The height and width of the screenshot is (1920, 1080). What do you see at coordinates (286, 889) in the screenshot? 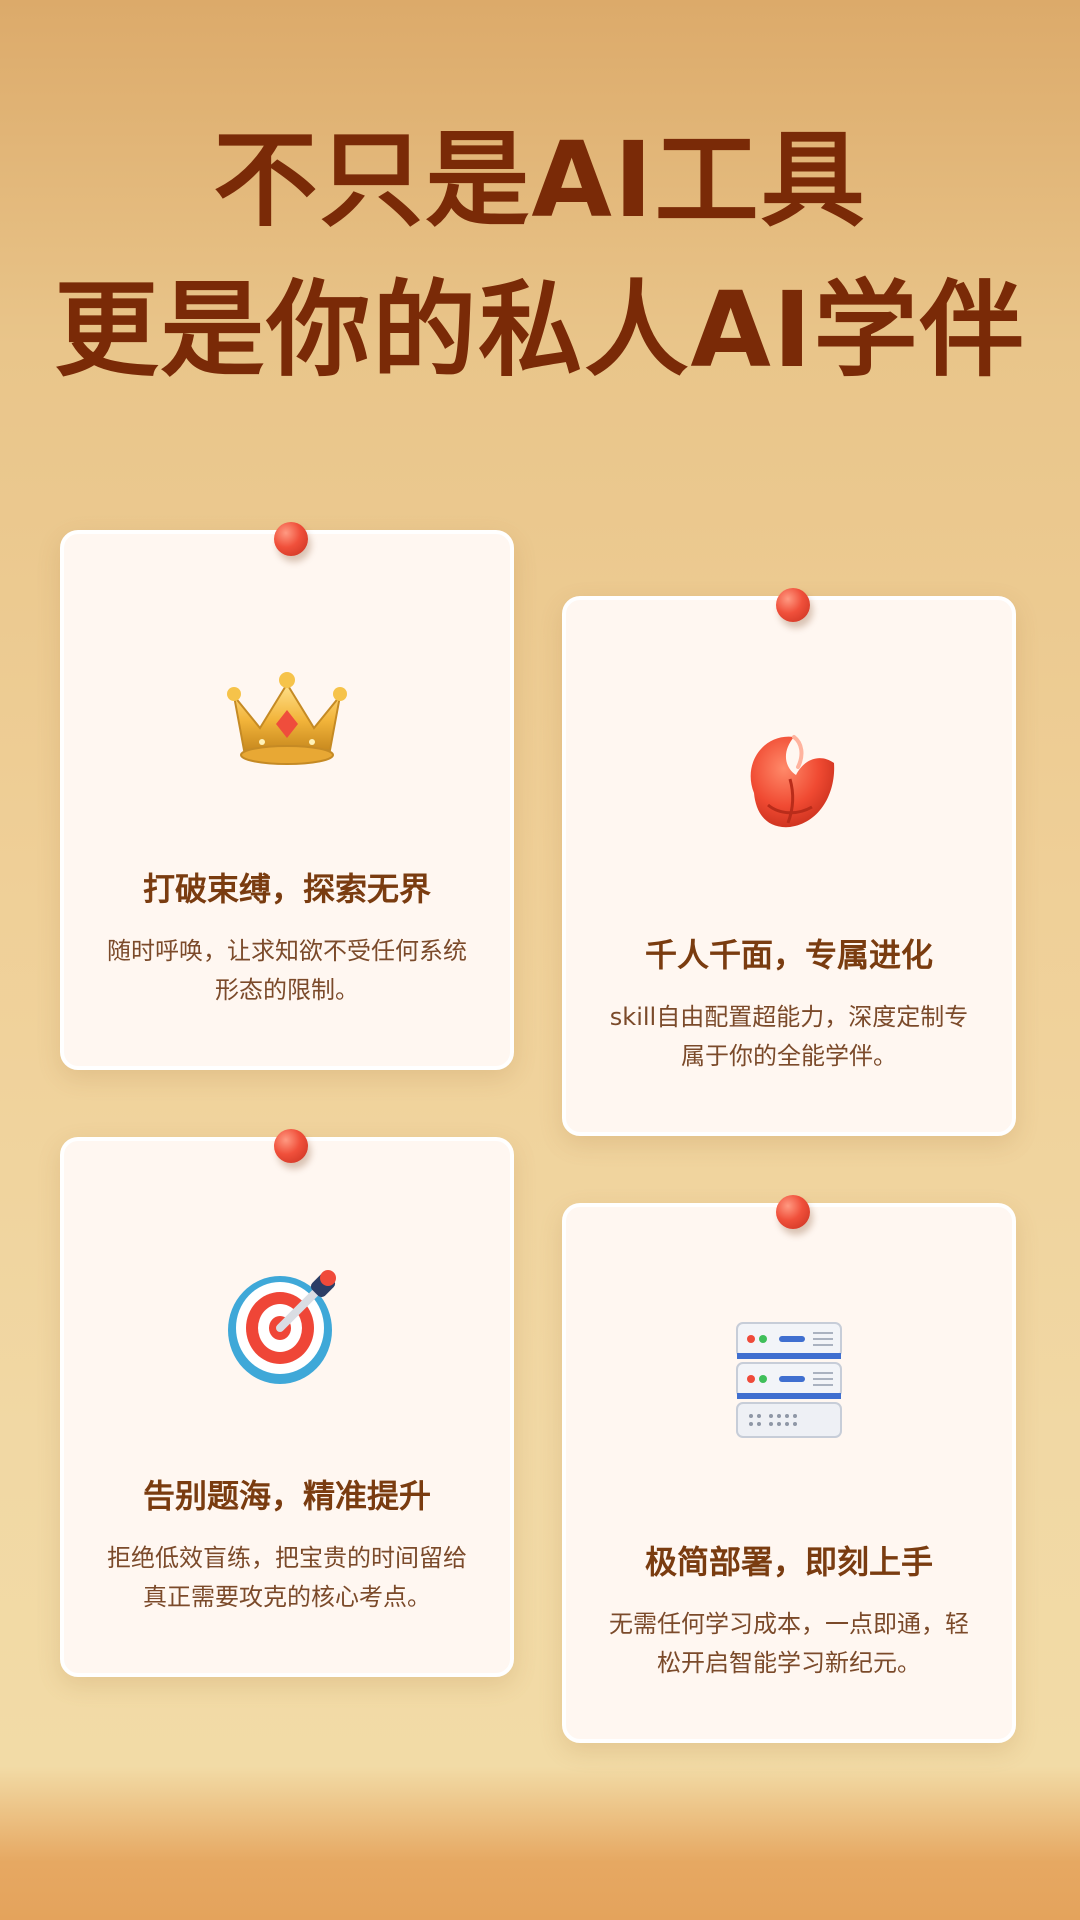
I see `card-title: 打破束缚，探索无界` at bounding box center [286, 889].